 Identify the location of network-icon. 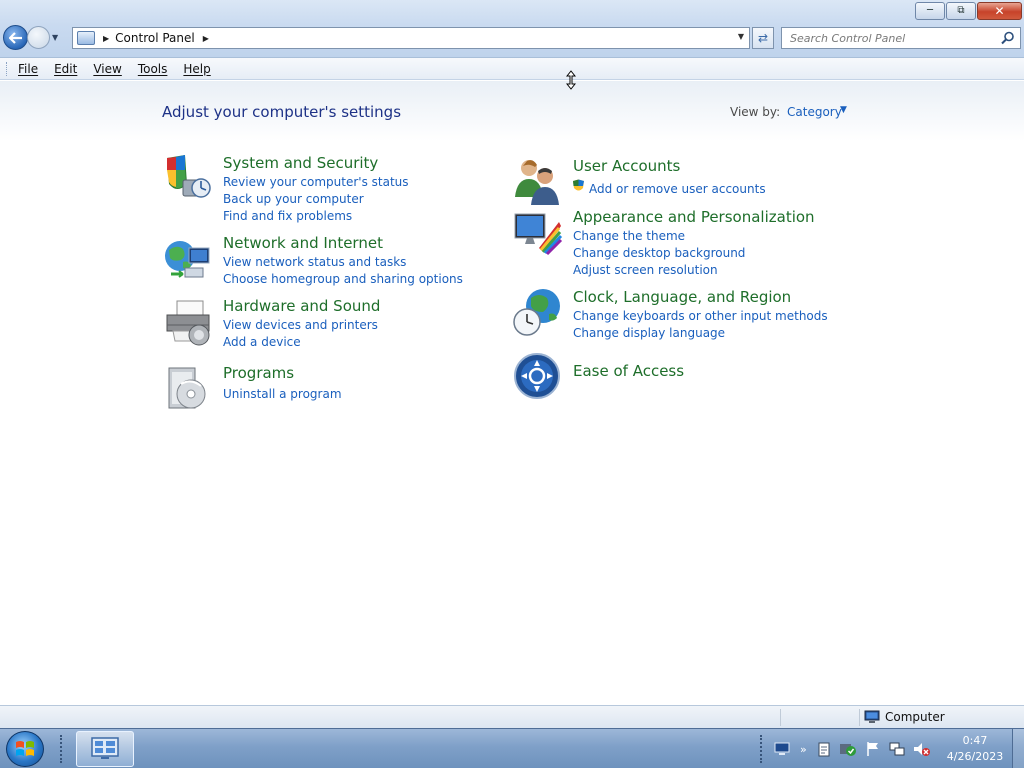
(897, 749).